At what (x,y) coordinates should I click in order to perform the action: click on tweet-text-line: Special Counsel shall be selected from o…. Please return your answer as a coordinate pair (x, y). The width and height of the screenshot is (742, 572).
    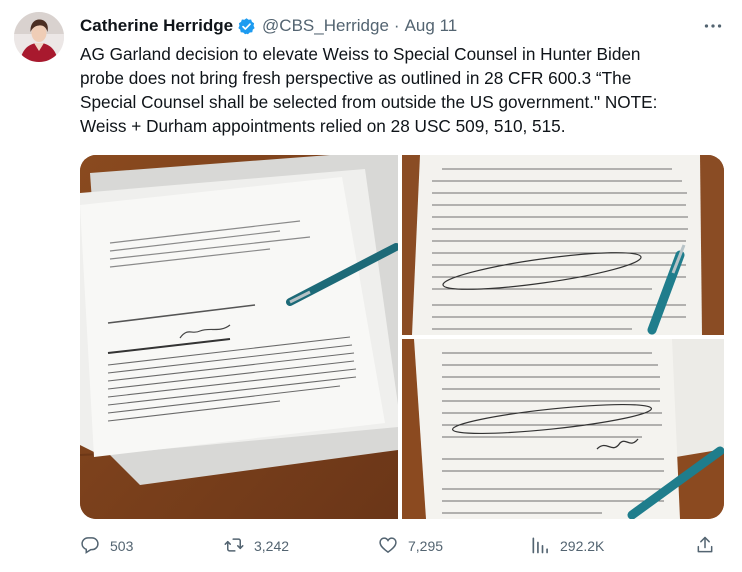
    Looking at the image, I should click on (369, 102).